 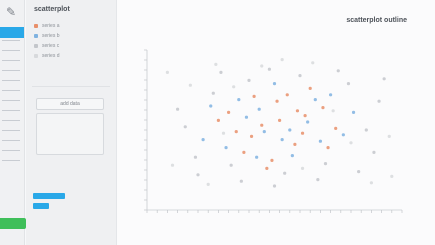 I want to click on series-label: series a, so click(x=51, y=26).